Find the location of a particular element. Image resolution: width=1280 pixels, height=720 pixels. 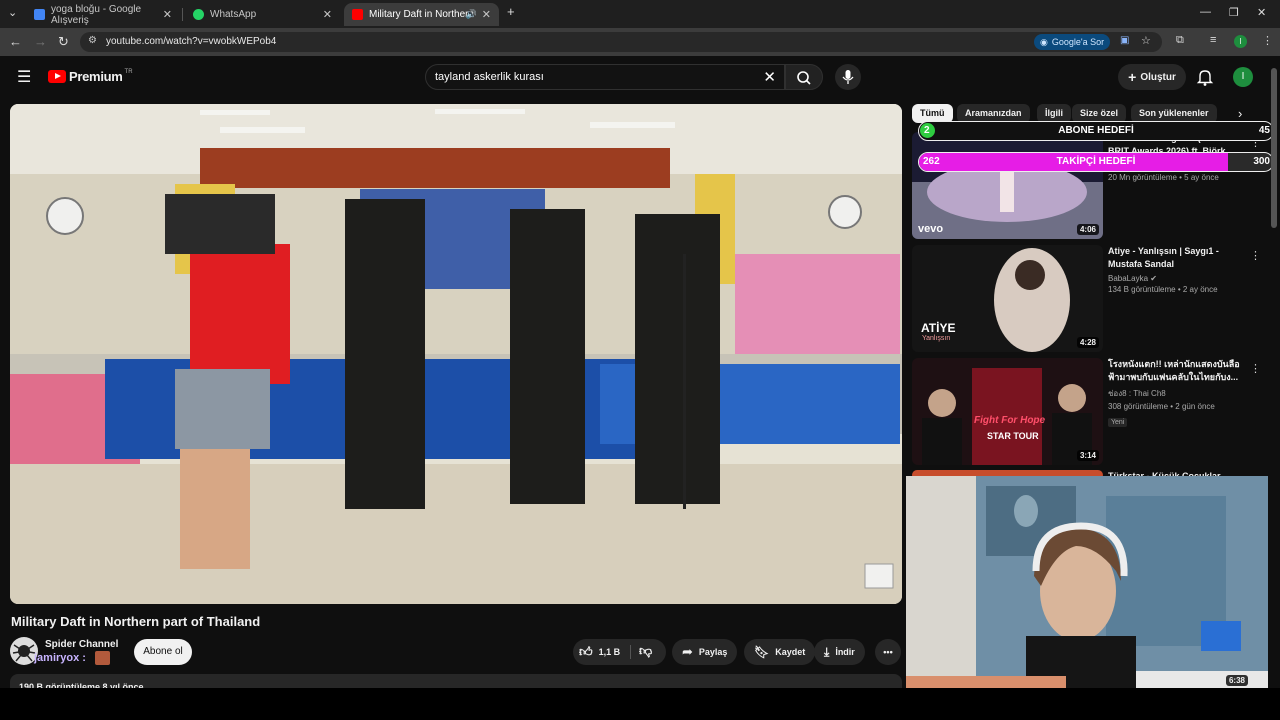

video-thumbnail: Fight For Hope STAR TOUR 3:14 is located at coordinates (1007, 411).